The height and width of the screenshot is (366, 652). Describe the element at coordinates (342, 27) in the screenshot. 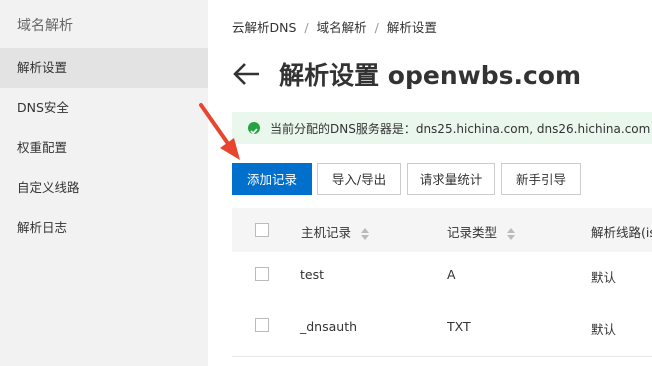

I see `breadcrumb-item-domain-dns: 域名解析` at that location.